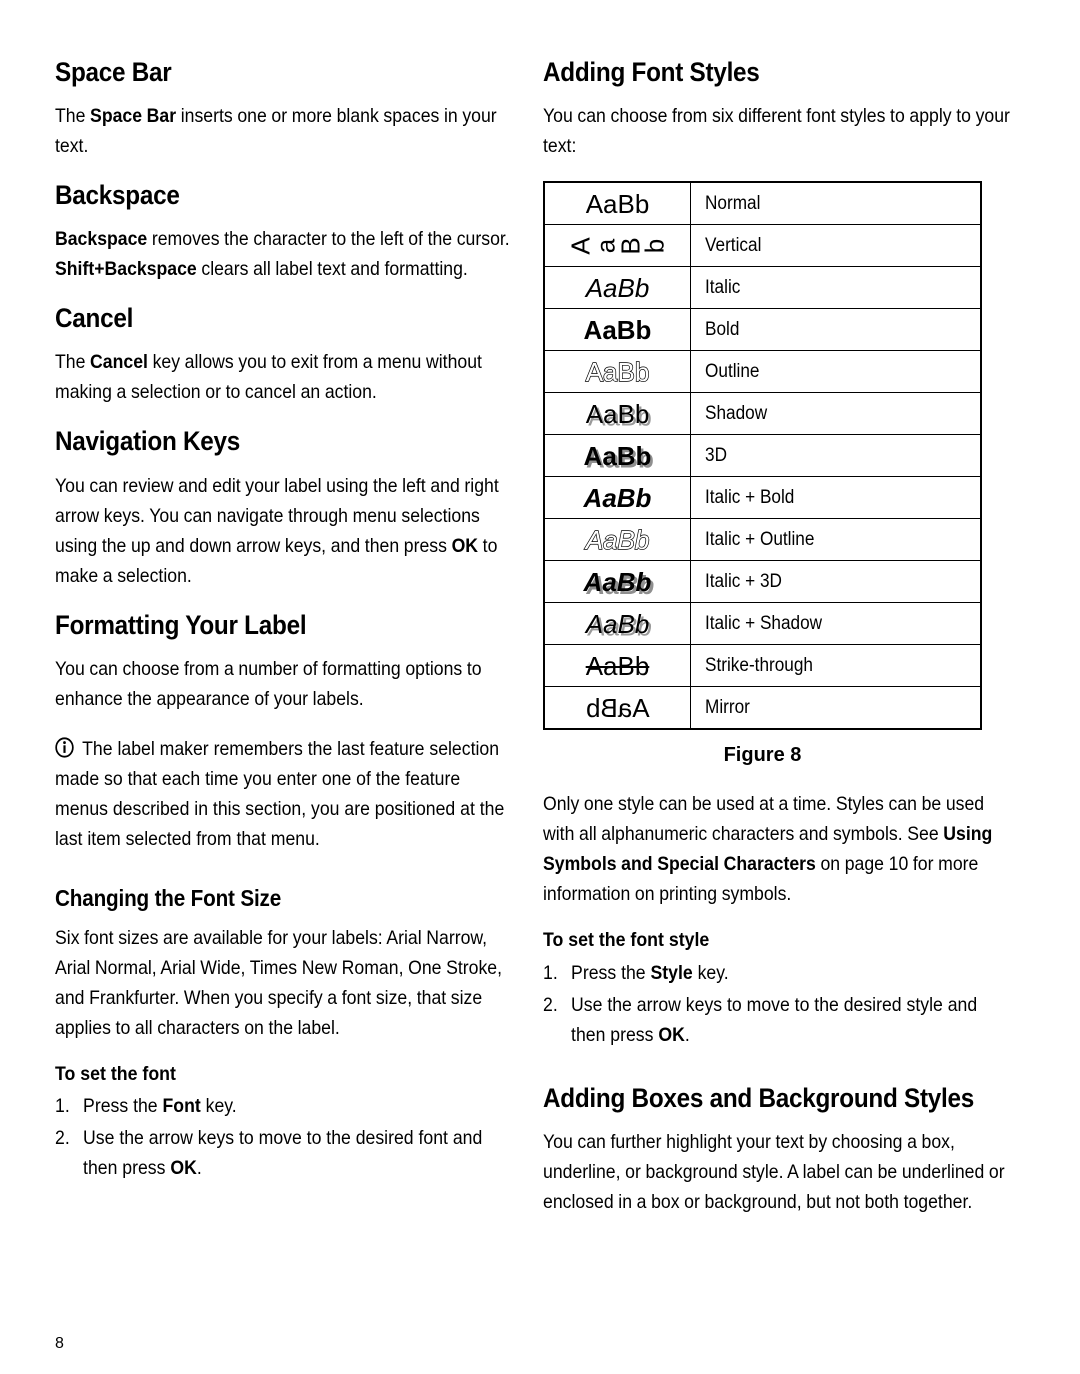 The image size is (1080, 1374). I want to click on style-label: Italic + Outline, so click(760, 539).